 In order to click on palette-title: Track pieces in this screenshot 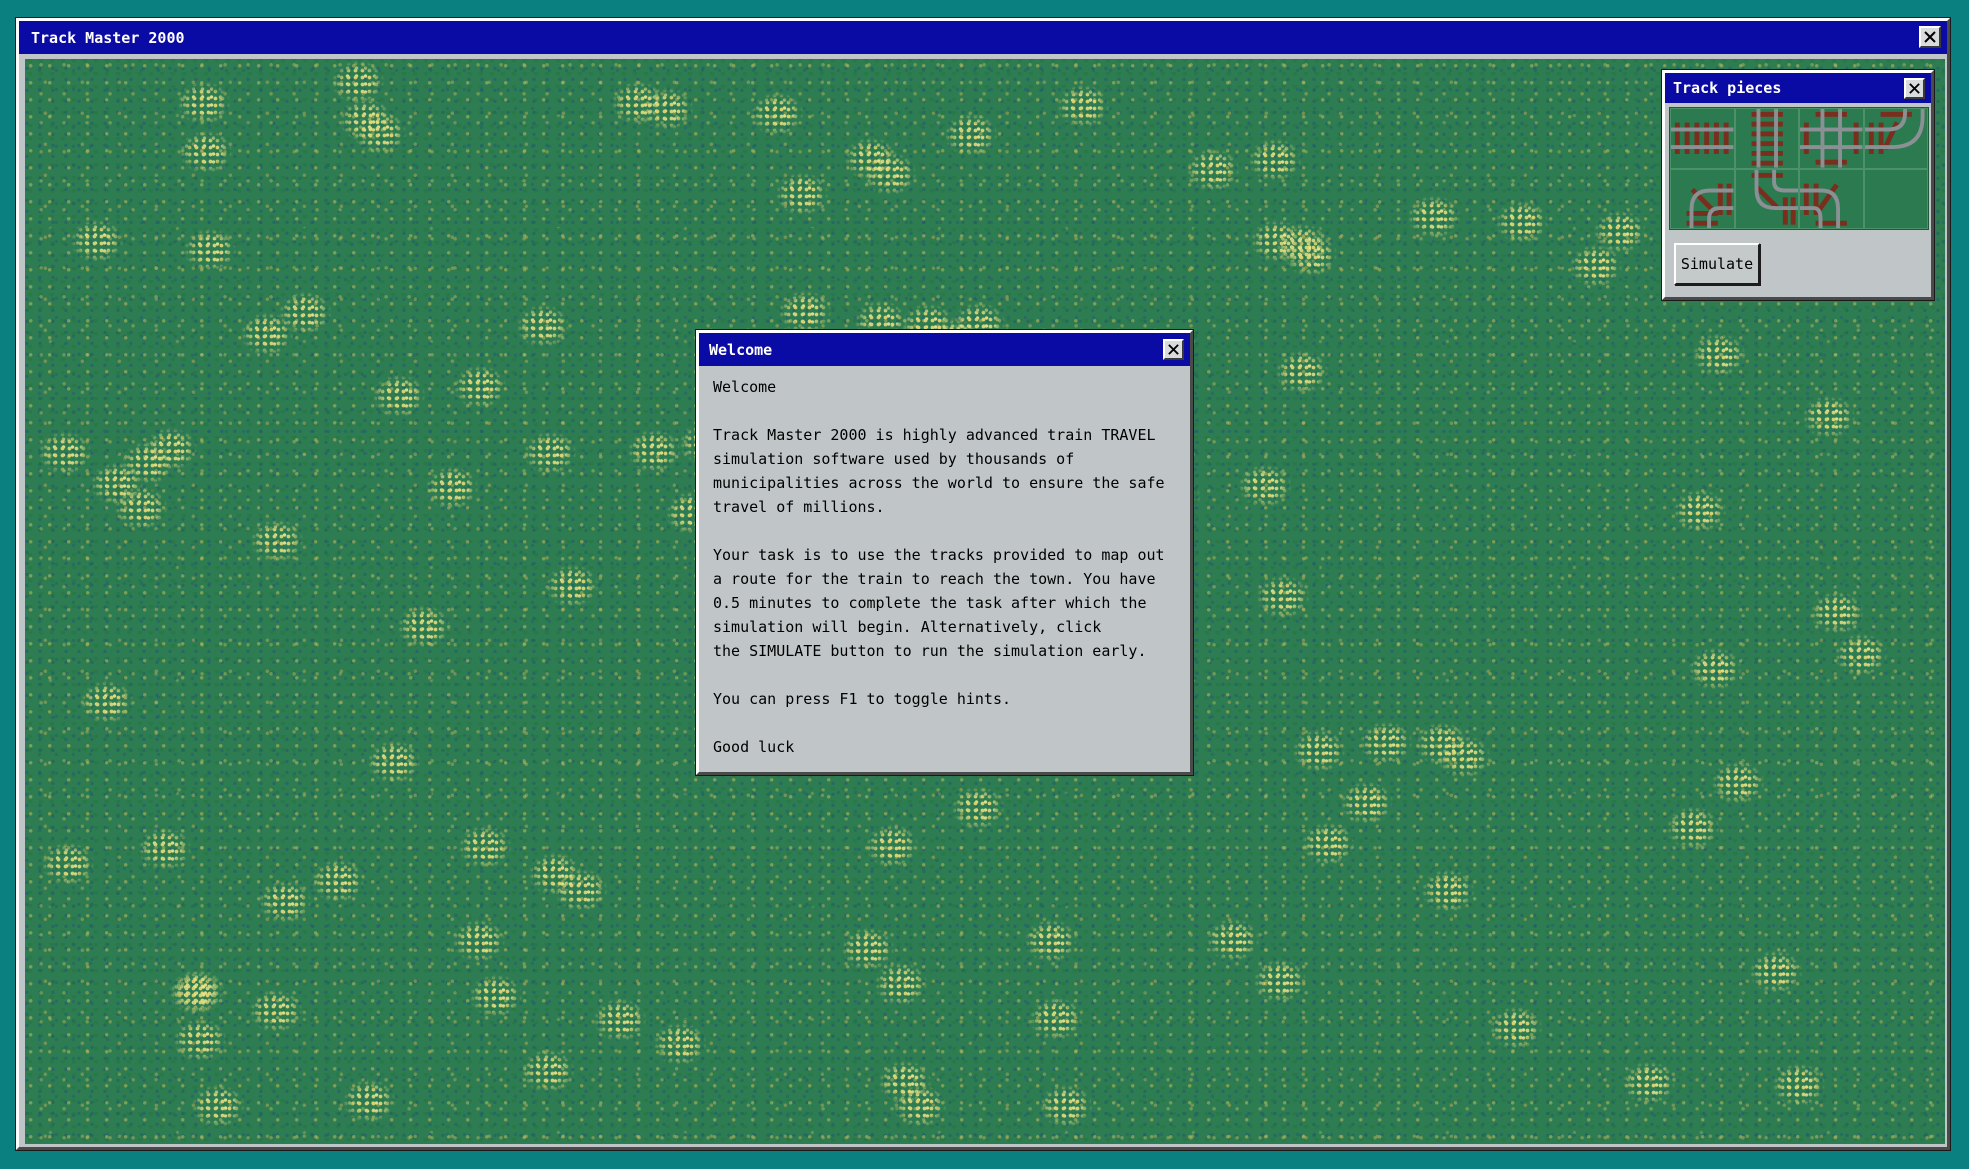, I will do `click(1727, 88)`.